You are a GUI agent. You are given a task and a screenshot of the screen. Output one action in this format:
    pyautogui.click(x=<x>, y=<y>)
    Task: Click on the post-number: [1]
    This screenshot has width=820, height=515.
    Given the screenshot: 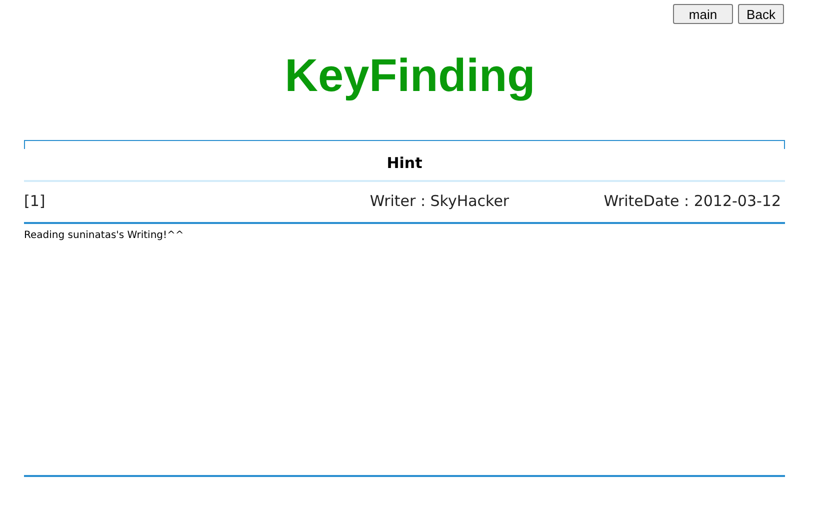 What is the action you would take?
    pyautogui.click(x=35, y=201)
    